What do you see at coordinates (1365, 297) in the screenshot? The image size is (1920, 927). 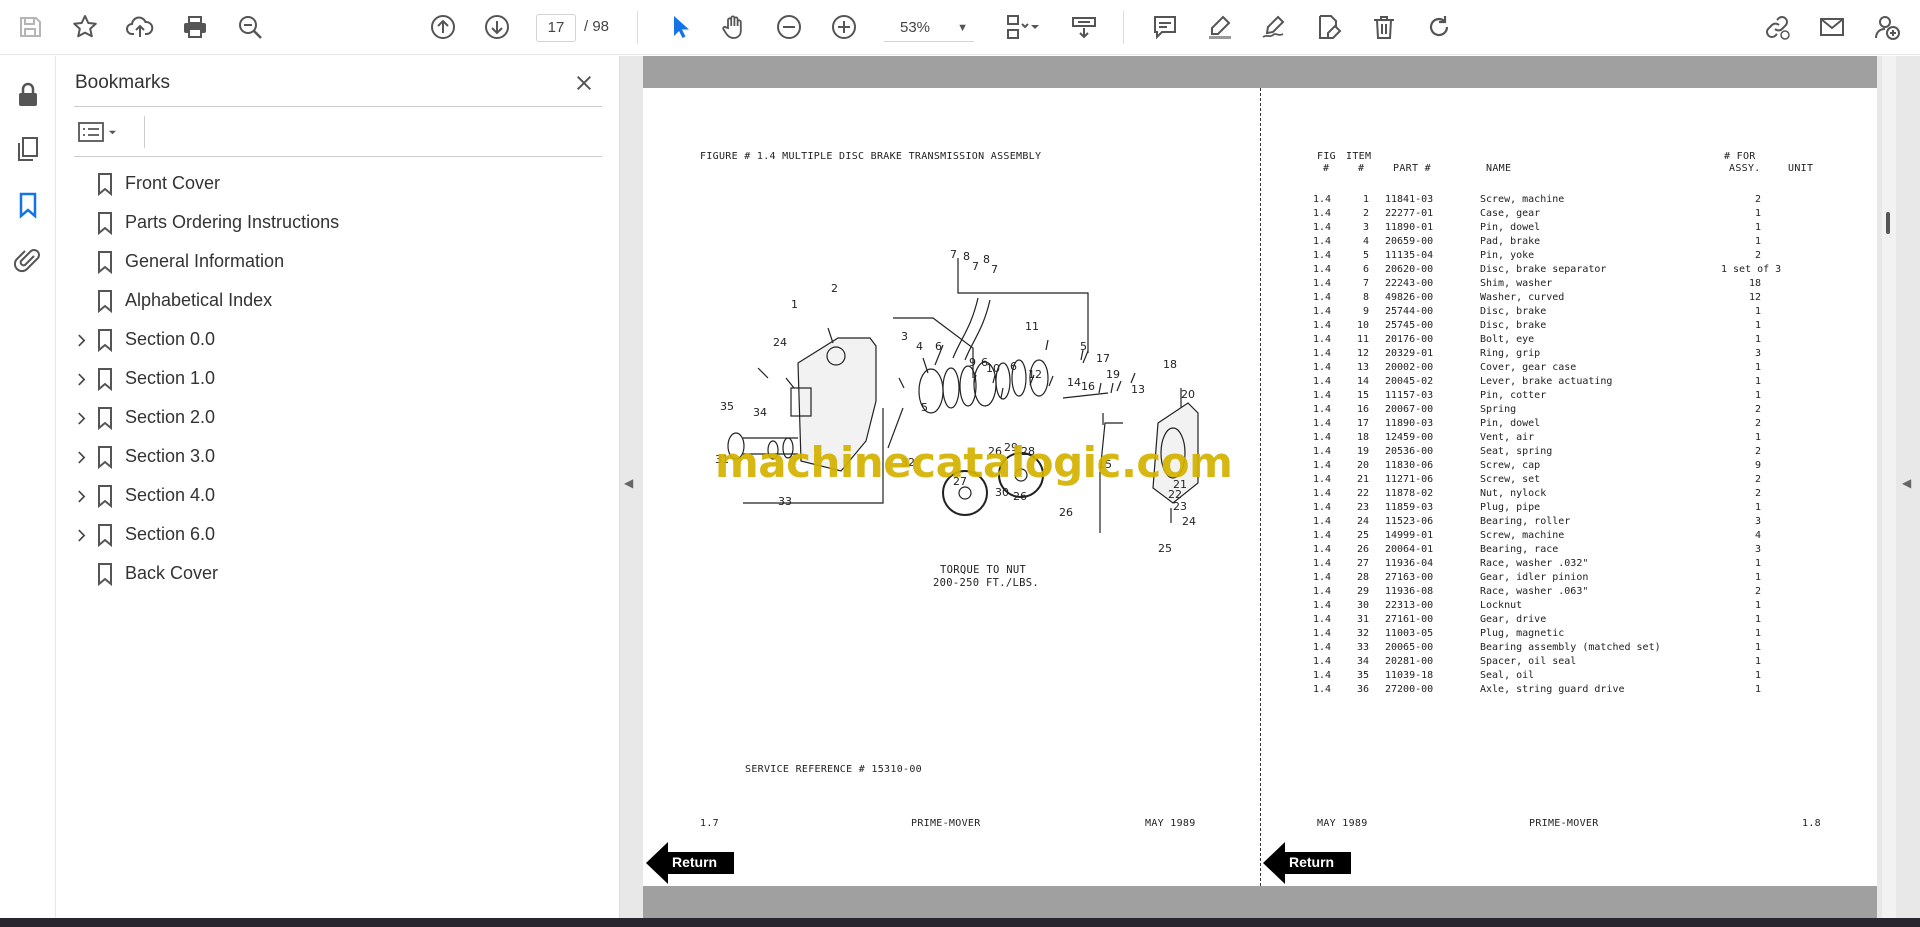 I see `cell-item: 8` at bounding box center [1365, 297].